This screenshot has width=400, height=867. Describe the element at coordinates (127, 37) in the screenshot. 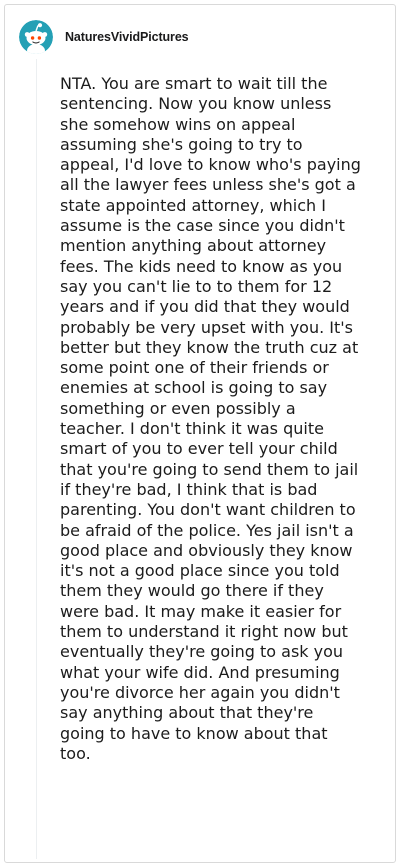

I see `comment-username: NaturesVividPictures` at that location.